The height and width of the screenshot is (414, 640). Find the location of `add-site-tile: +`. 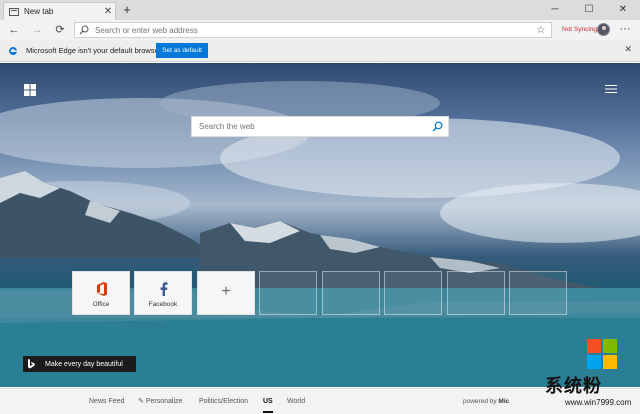

add-site-tile: + is located at coordinates (226, 293).